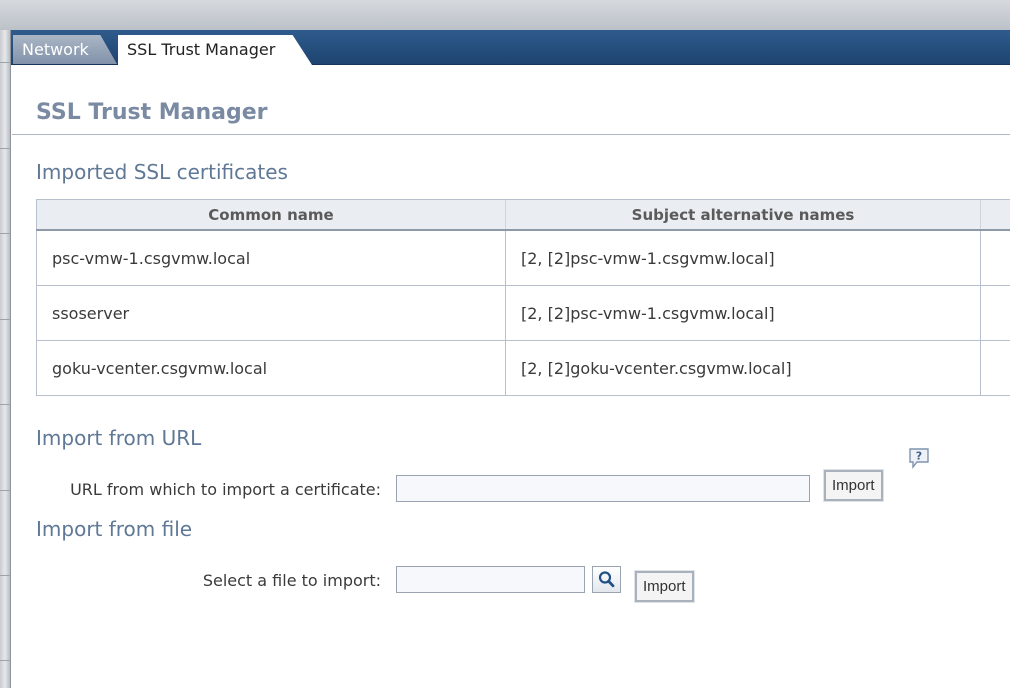  What do you see at coordinates (215, 50) in the screenshot?
I see `tab-ssl-trust-manager: SSL Trust Manager` at bounding box center [215, 50].